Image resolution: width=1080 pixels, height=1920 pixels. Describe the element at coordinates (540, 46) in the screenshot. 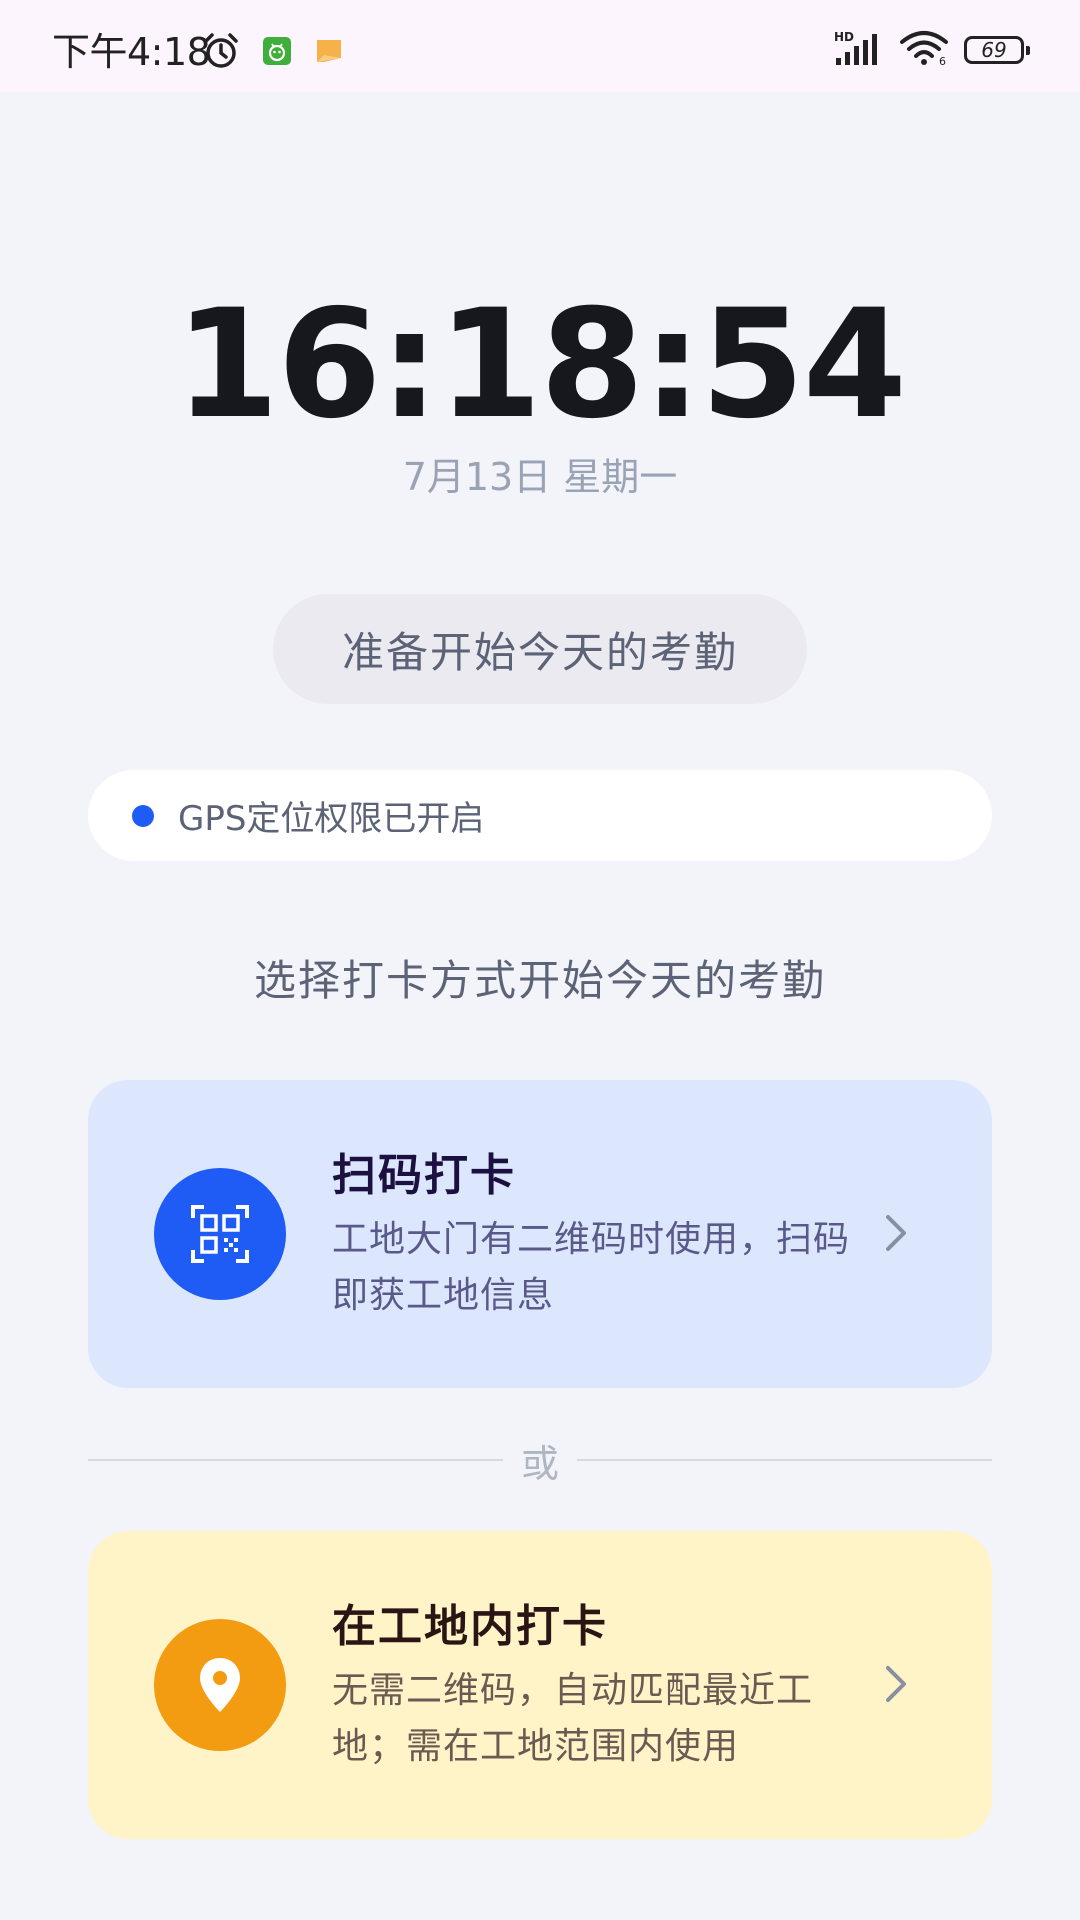

I see `status-bar: 下午4:18 HD 6 69` at that location.